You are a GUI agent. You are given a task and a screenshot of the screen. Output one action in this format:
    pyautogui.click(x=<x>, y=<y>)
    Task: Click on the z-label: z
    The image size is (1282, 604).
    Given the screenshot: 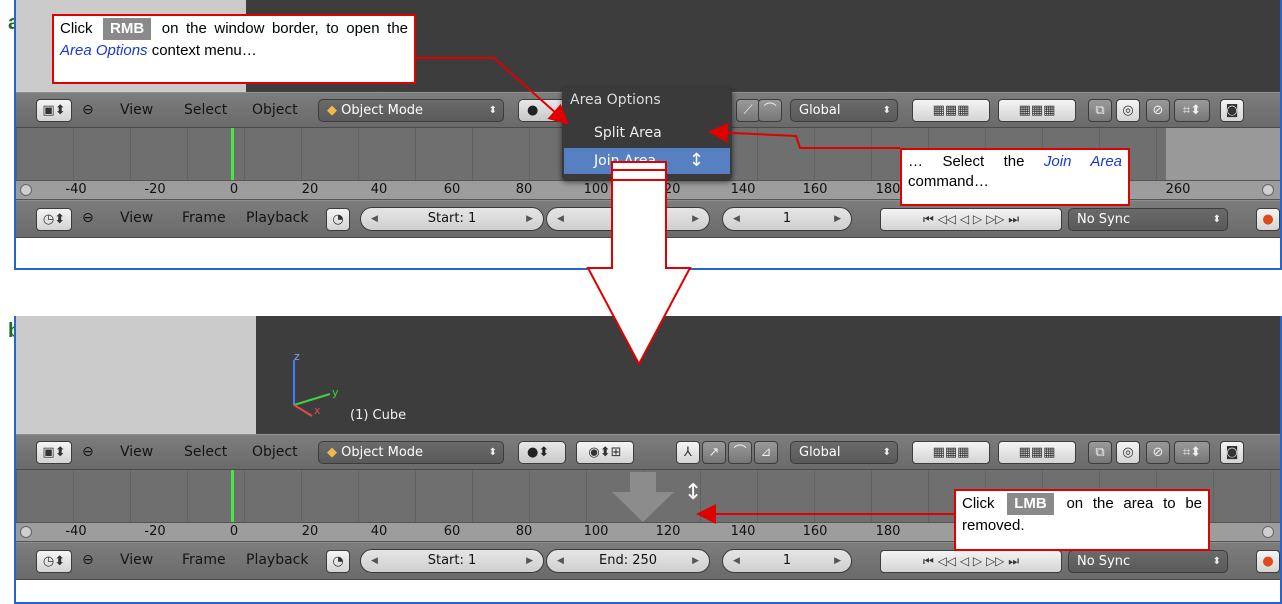 What is the action you would take?
    pyautogui.click(x=297, y=356)
    